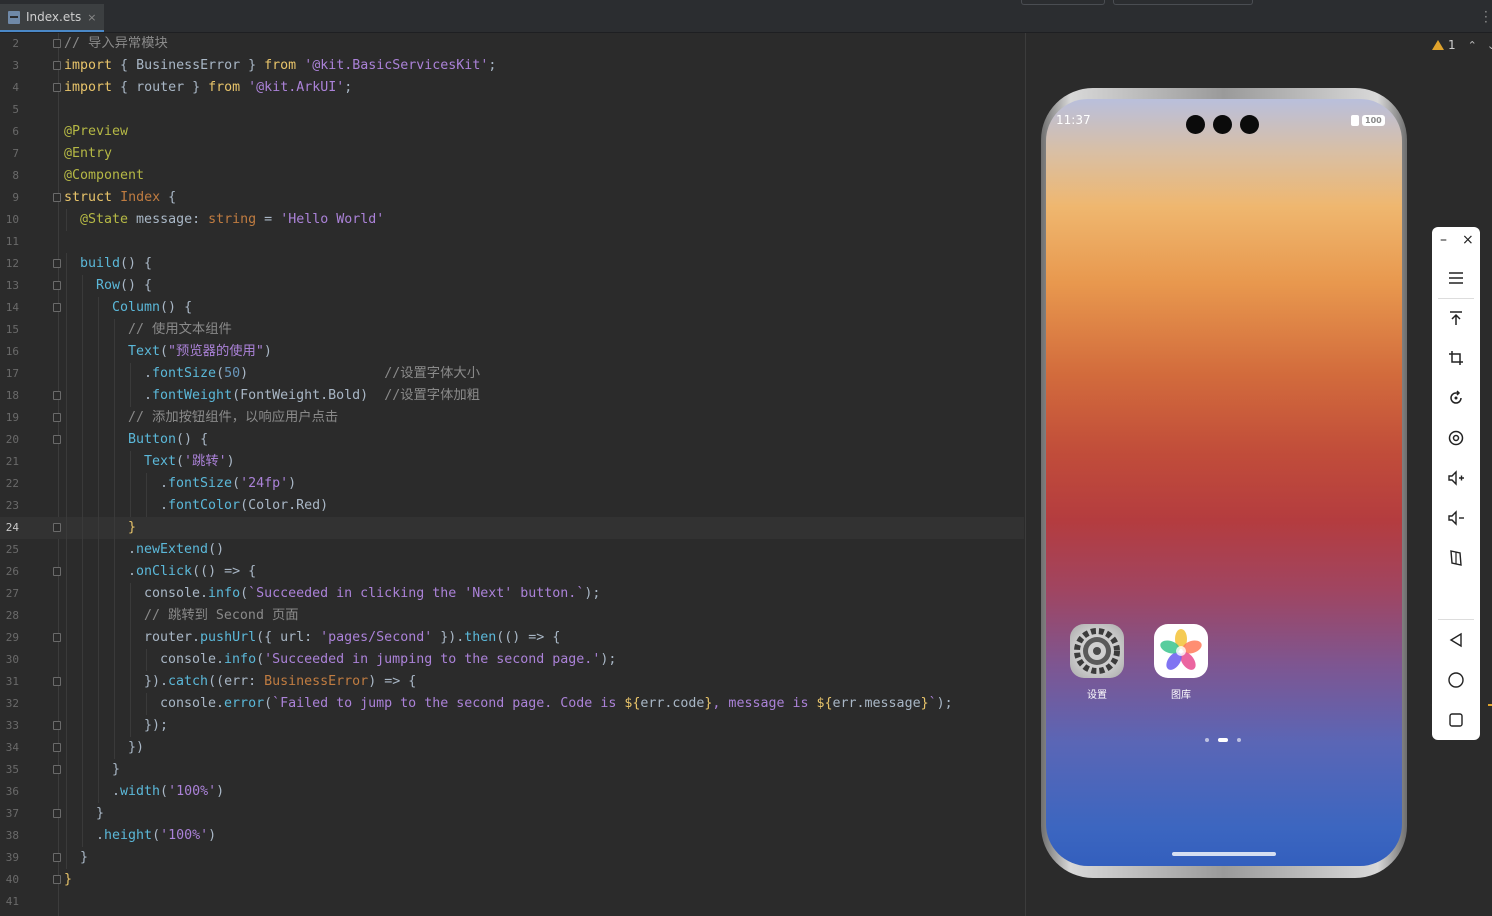  I want to click on code-line: 36 .width('100%'), so click(512, 792).